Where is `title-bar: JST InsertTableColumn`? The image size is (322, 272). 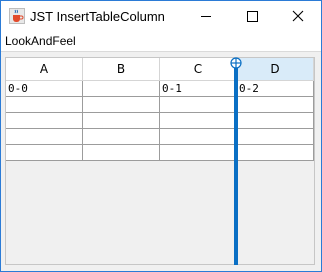 title-bar: JST InsertTableColumn is located at coordinates (161, 16).